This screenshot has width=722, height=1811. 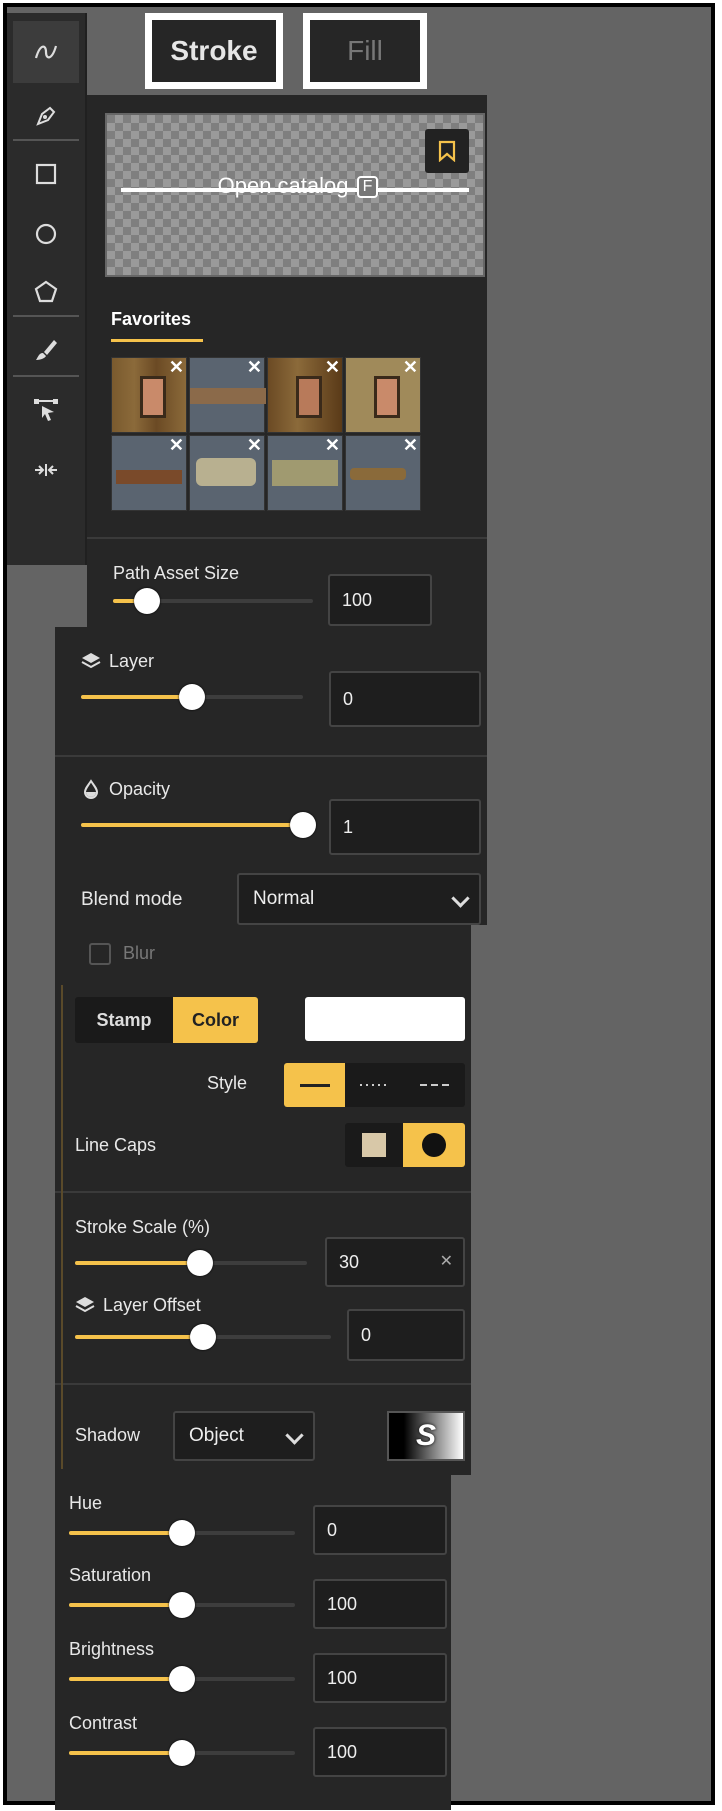 I want to click on hue-input: 0, so click(x=380, y=1530).